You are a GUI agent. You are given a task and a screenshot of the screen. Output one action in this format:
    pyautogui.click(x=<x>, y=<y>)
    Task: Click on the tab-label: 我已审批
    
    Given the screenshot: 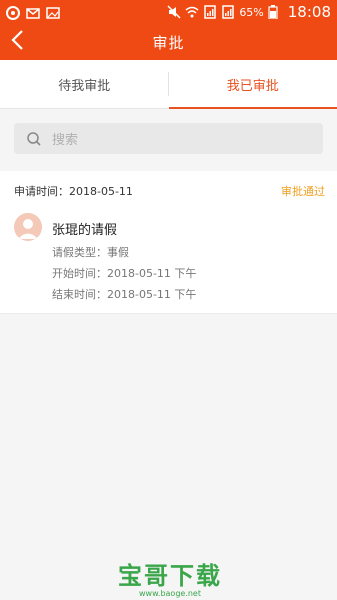 What is the action you would take?
    pyautogui.click(x=252, y=86)
    